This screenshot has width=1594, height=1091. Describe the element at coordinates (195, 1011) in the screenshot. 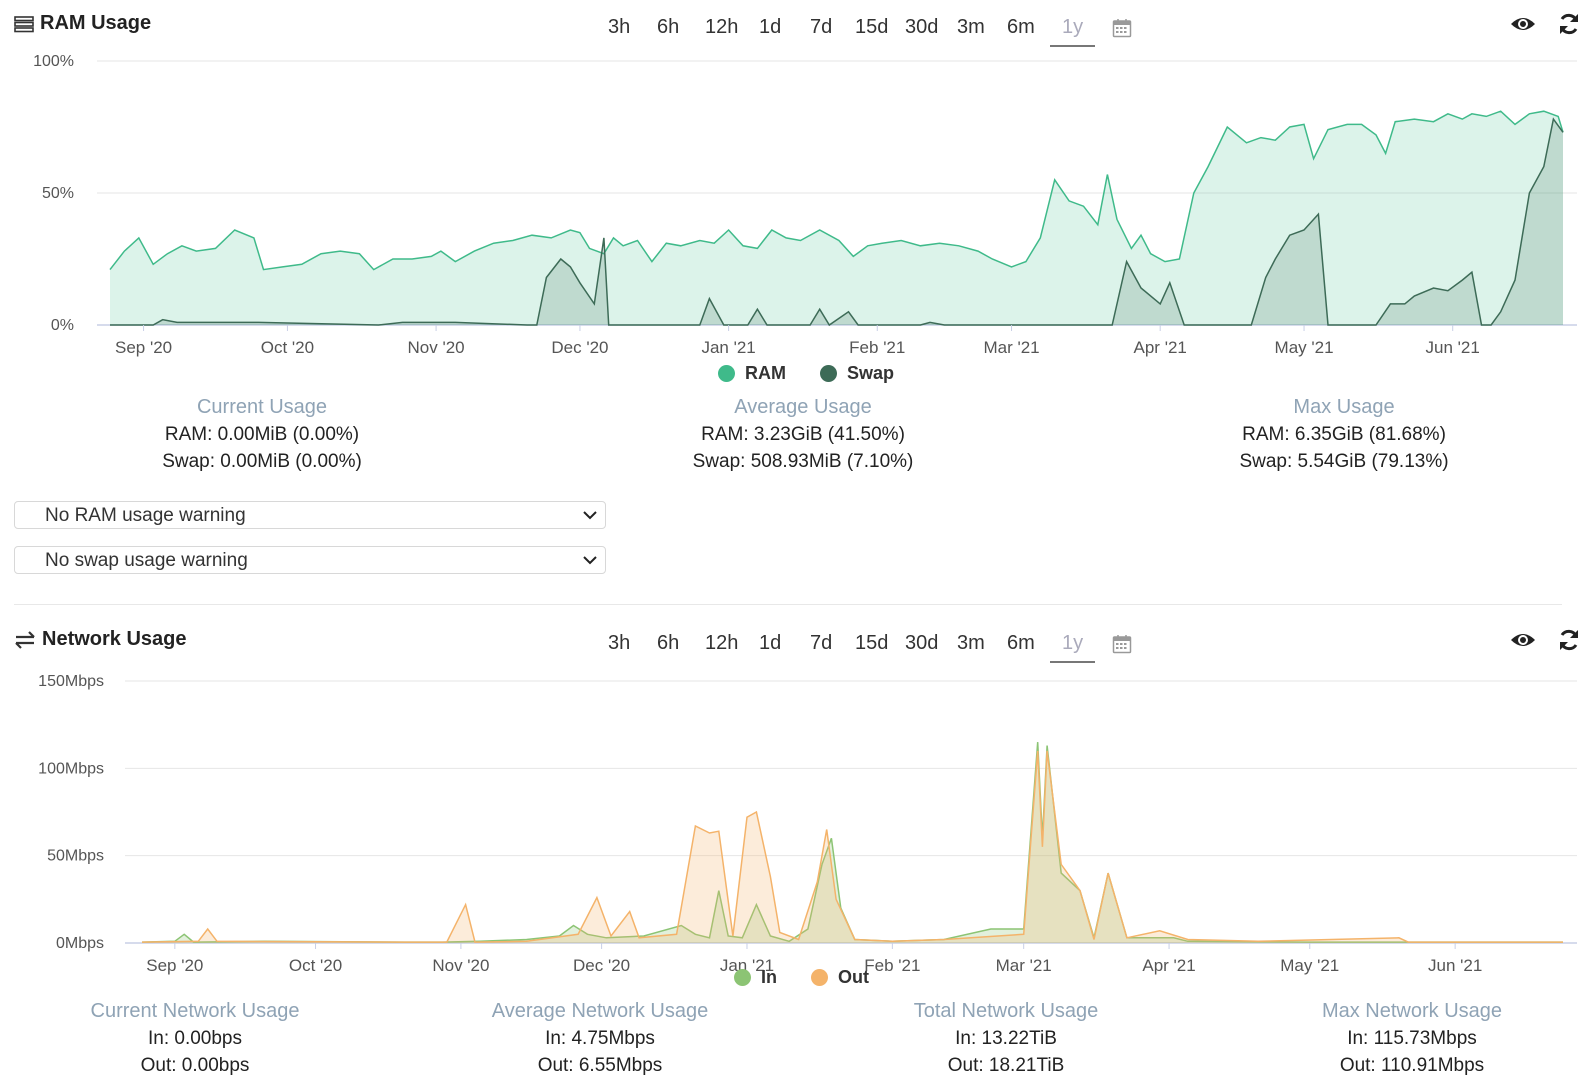

I see `stat-header: Current Network Usage` at that location.